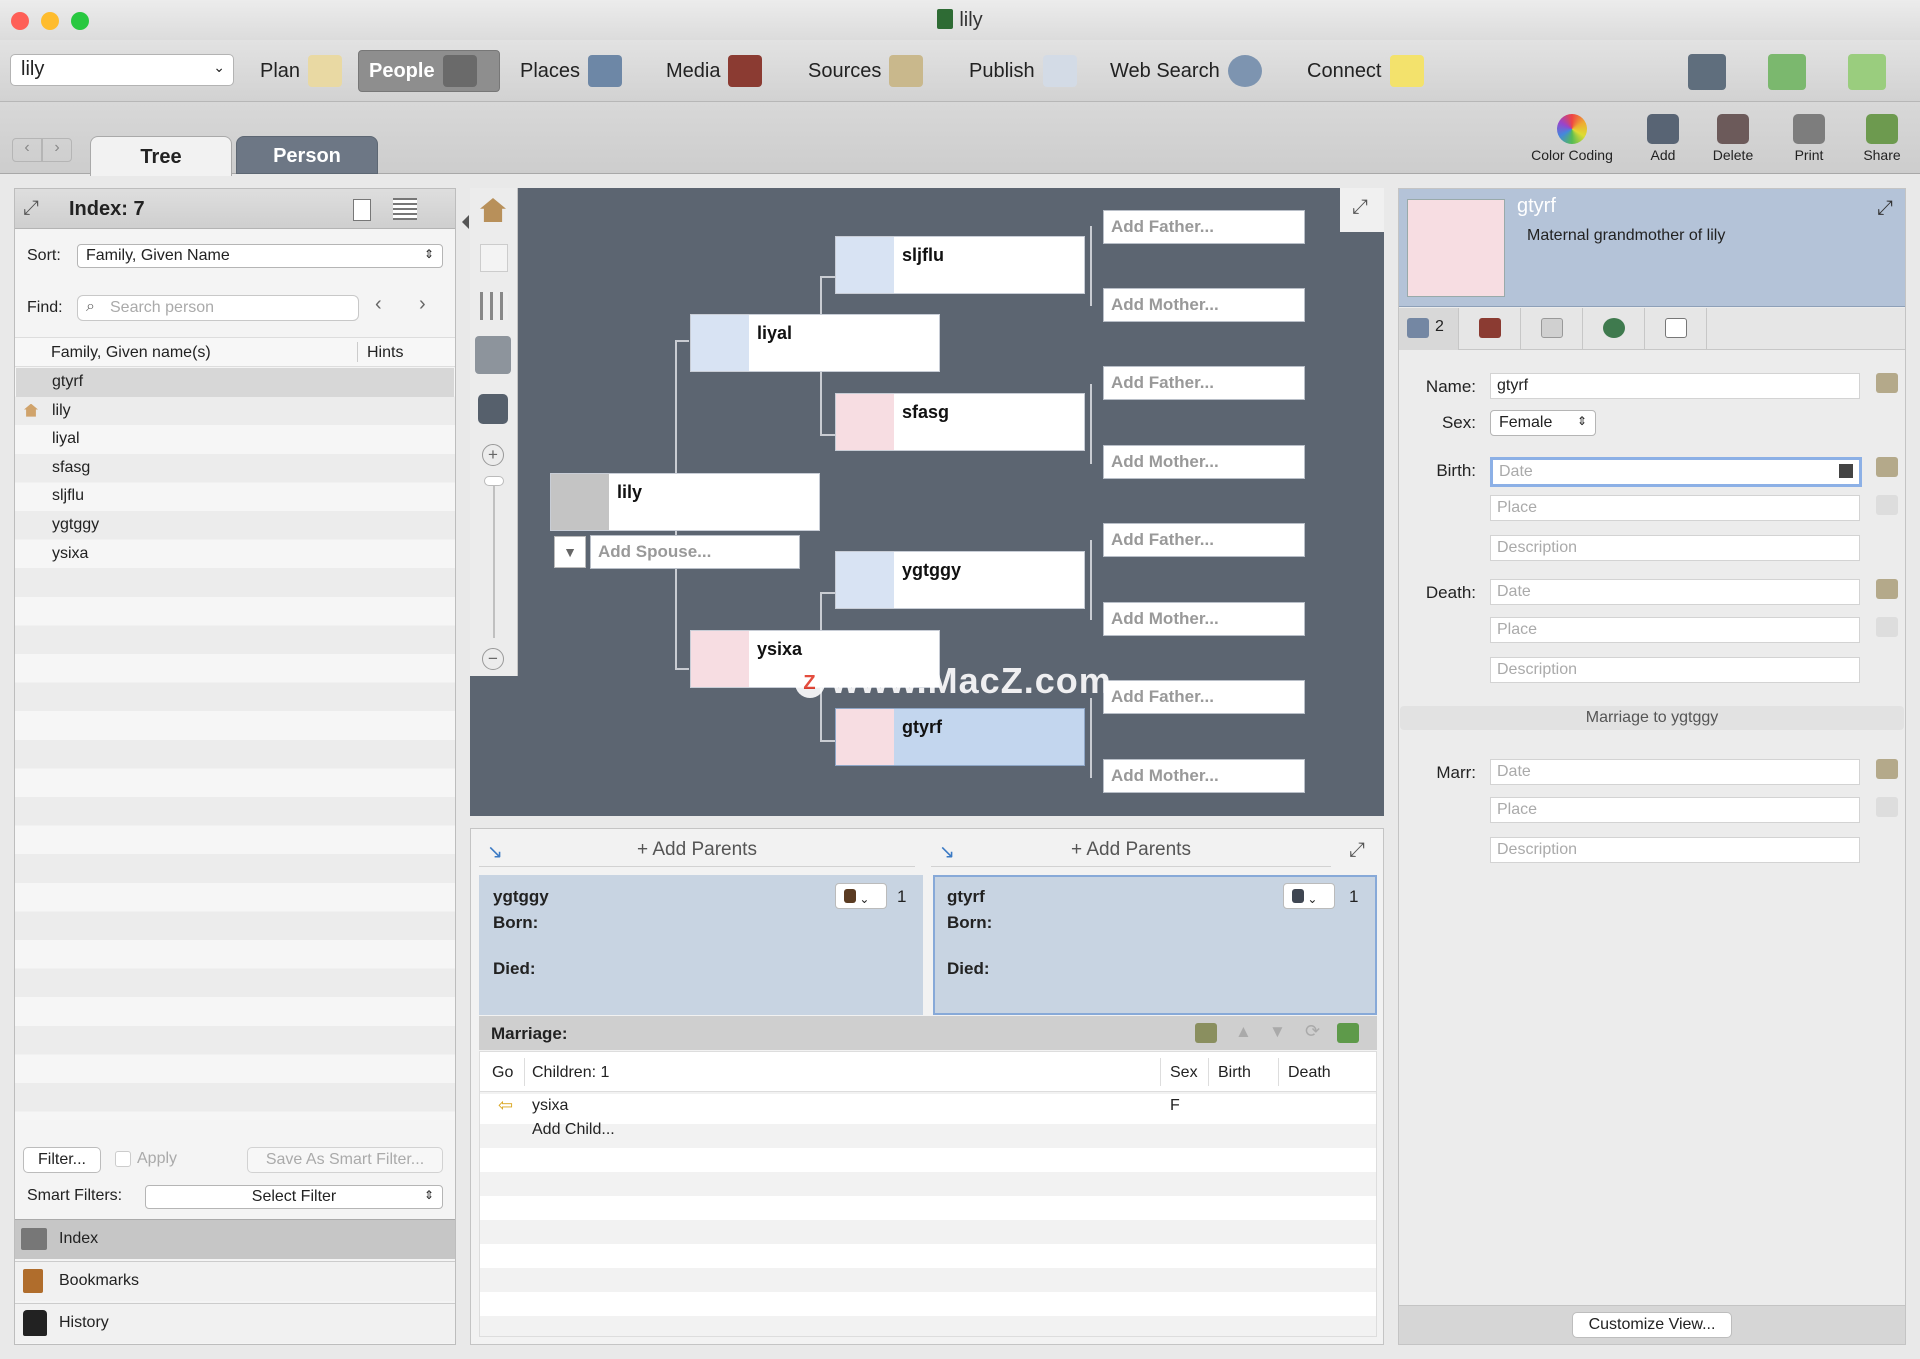  Describe the element at coordinates (960, 265) in the screenshot. I see `tree-node-grandparent: sljflu` at that location.